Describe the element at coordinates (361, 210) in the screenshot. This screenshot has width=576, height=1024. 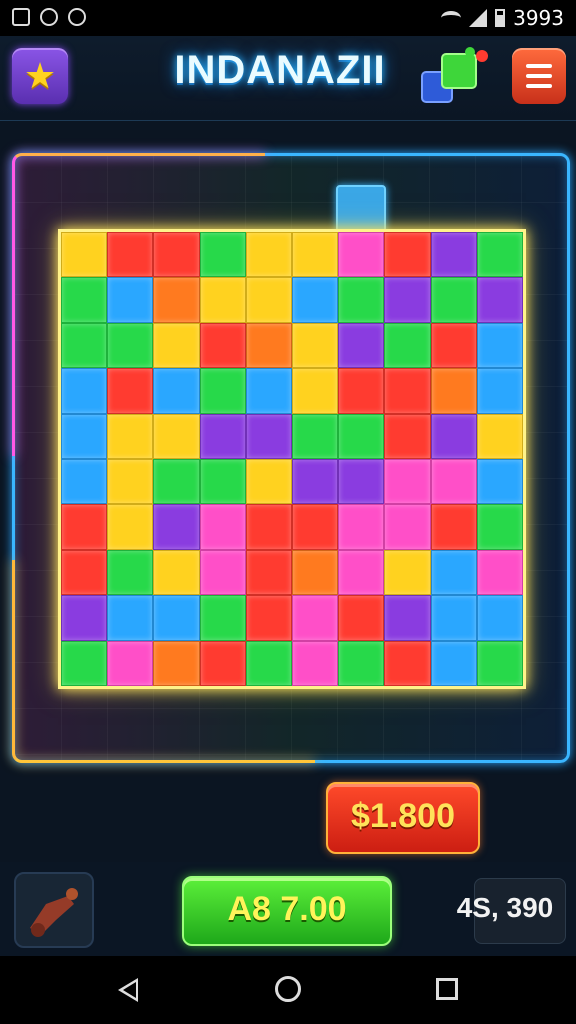
I see `loose-puzzle-piece` at that location.